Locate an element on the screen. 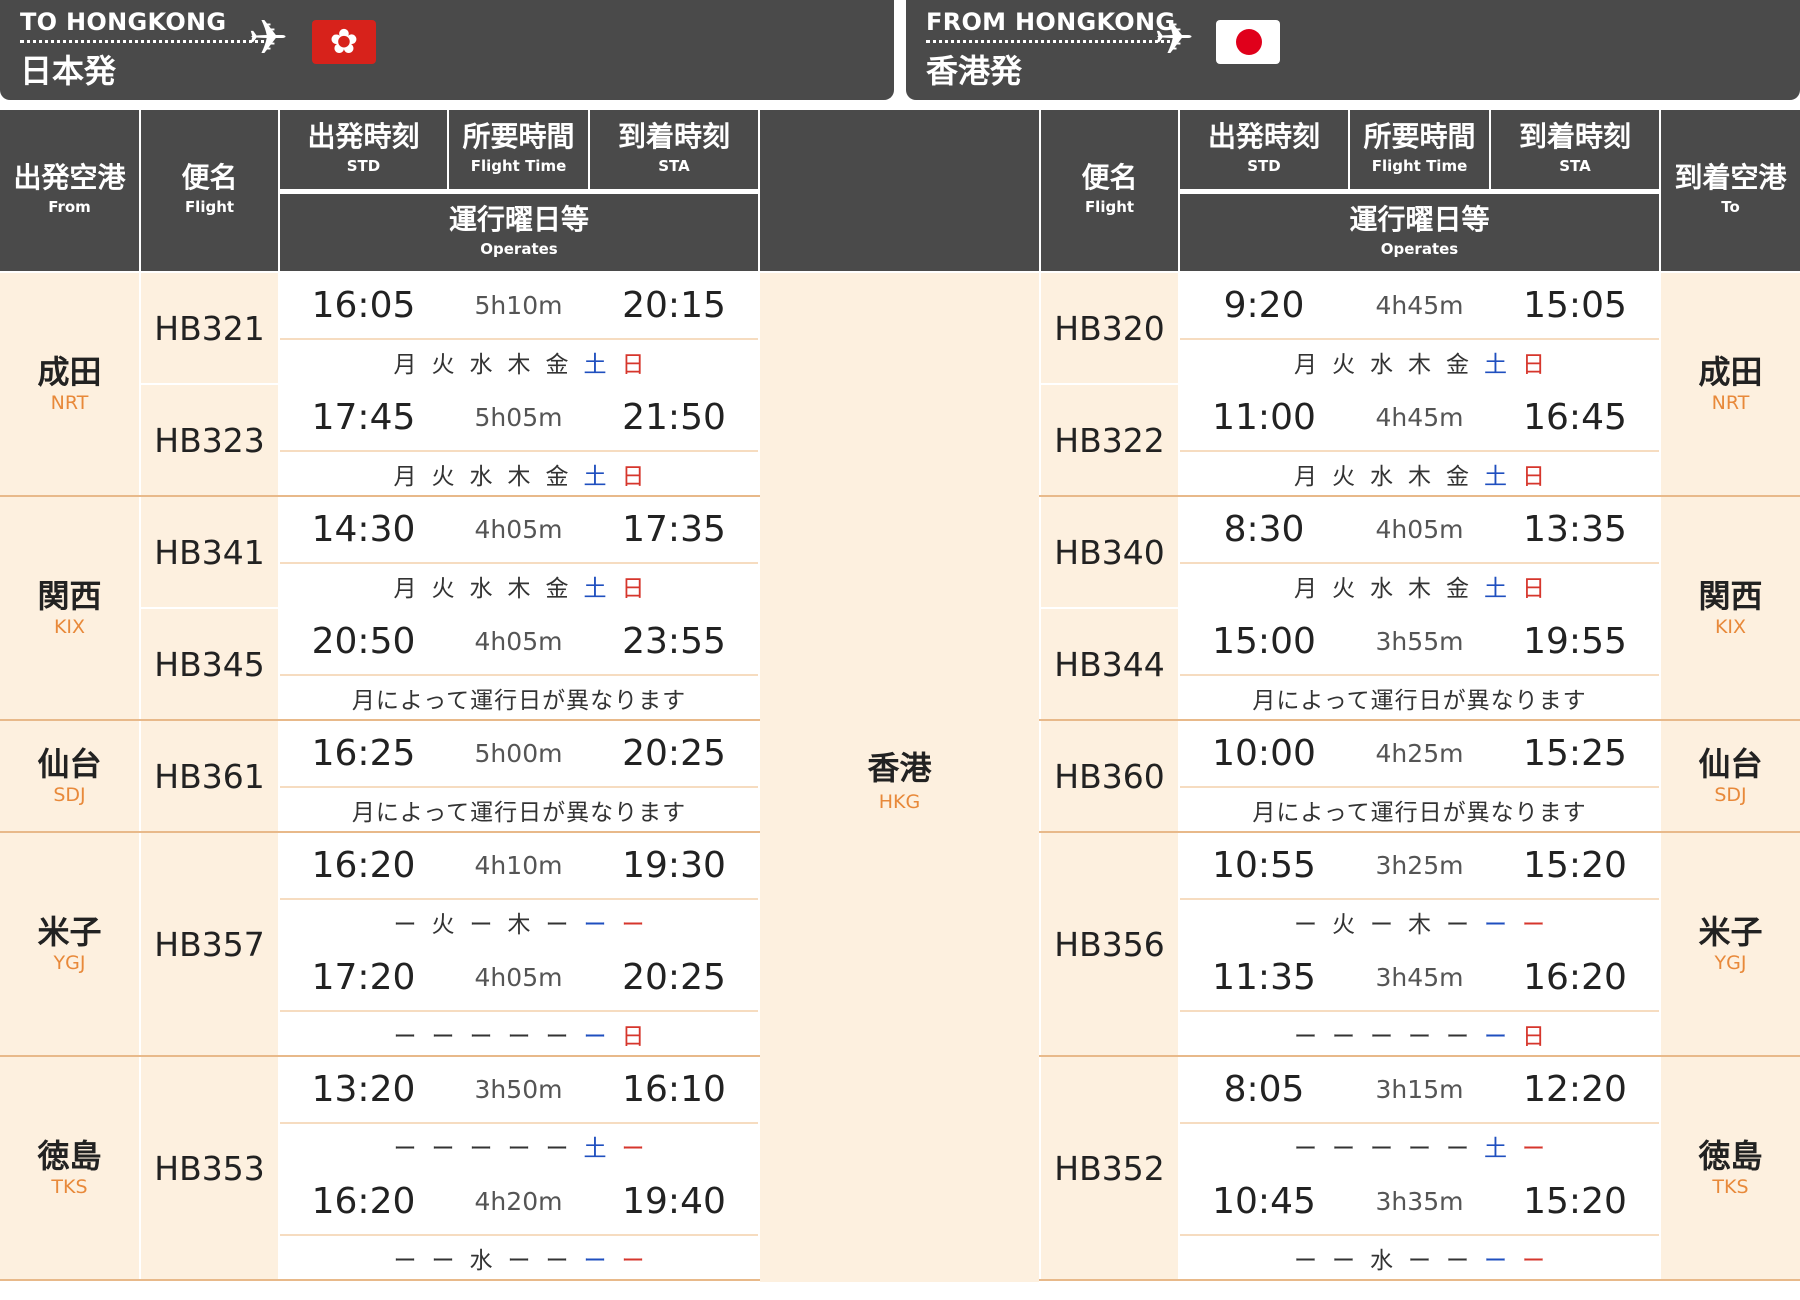 This screenshot has height=1300, width=1800. hong-kong-flag-icon: ✿ is located at coordinates (344, 42).